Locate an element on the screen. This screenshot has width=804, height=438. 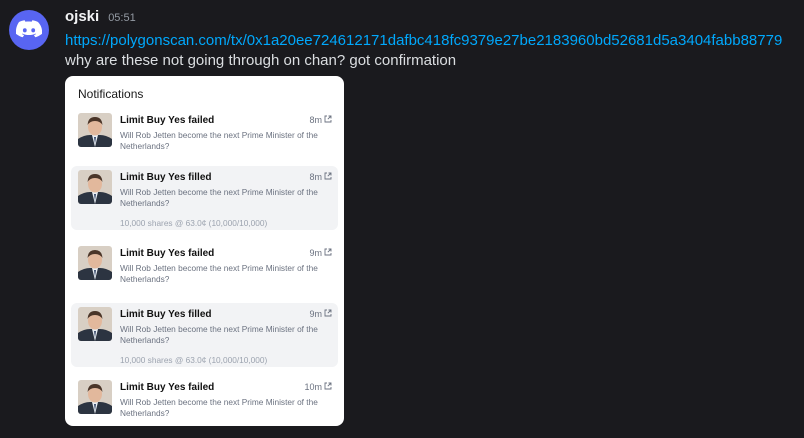
message-header: ojski 05:51 is located at coordinates (434, 18).